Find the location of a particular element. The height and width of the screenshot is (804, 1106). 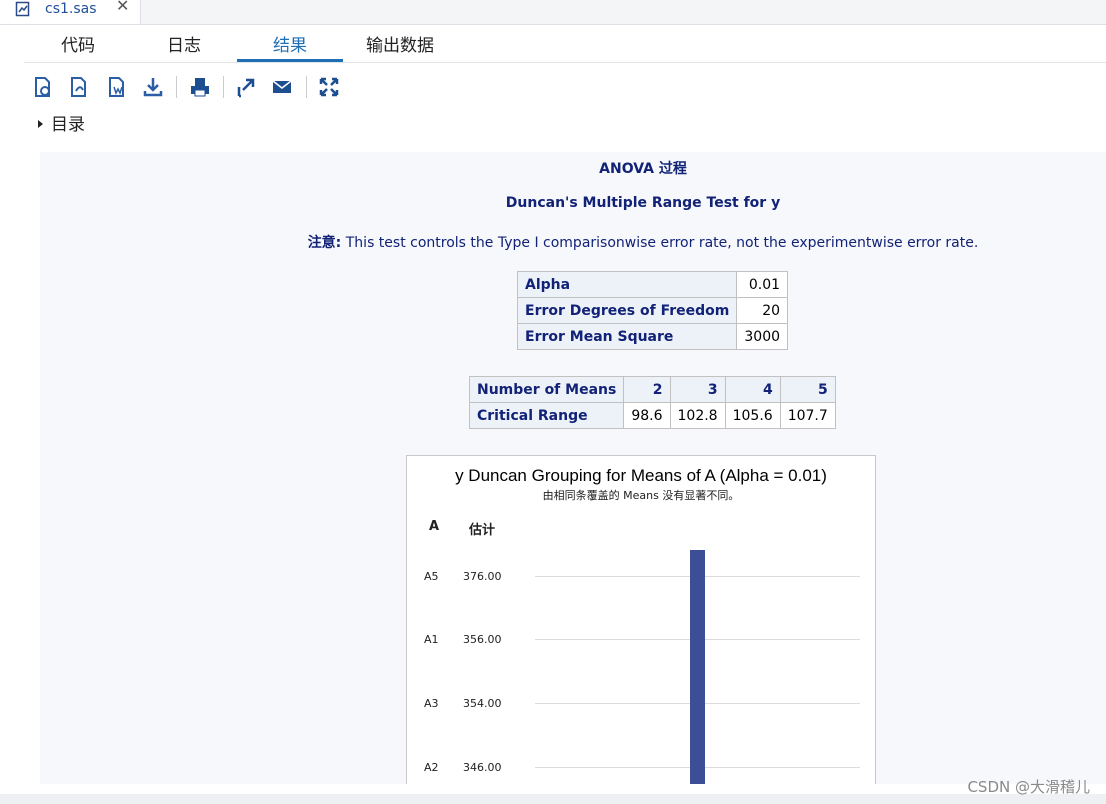

table-cell: 98.6 is located at coordinates (647, 415).